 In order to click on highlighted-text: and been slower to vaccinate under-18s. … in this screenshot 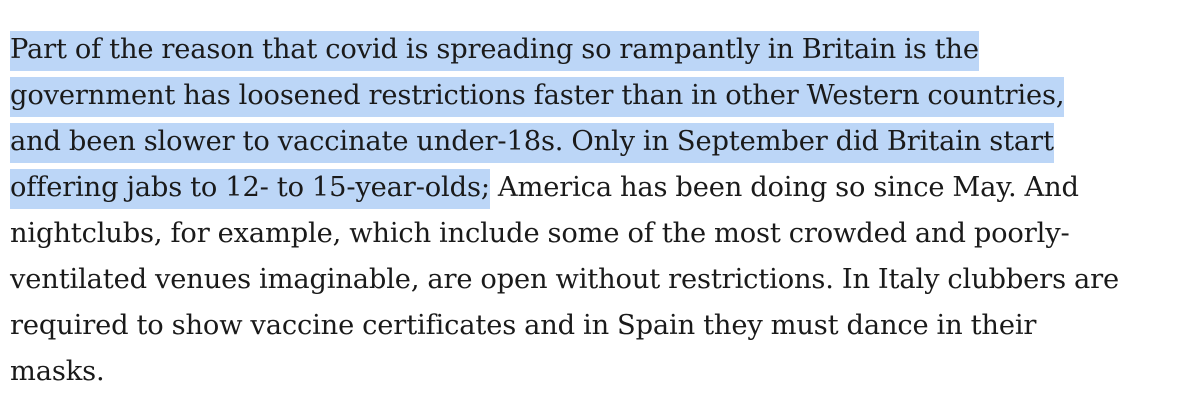, I will do `click(532, 143)`.